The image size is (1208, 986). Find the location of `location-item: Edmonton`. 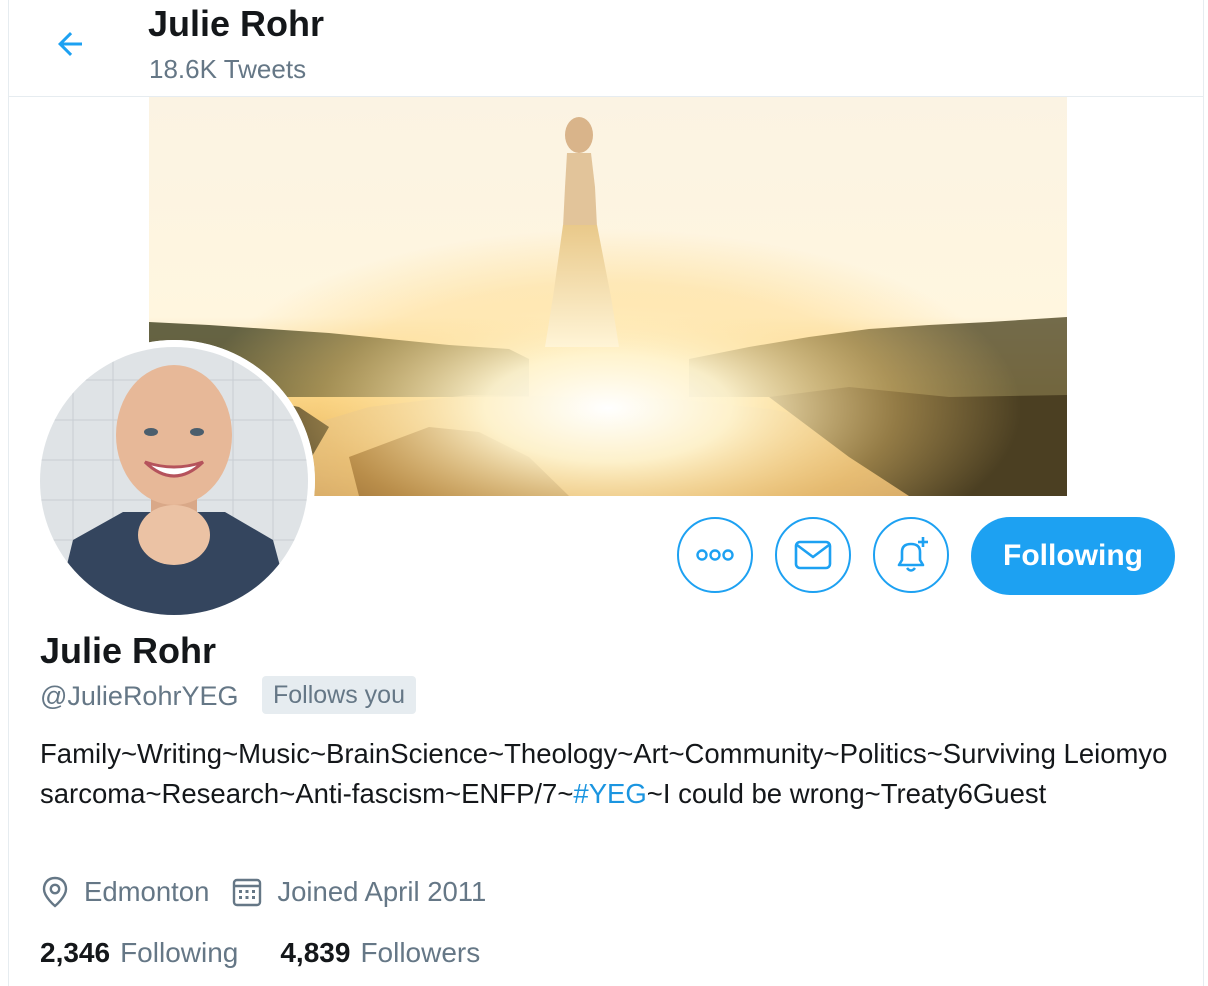

location-item: Edmonton is located at coordinates (124, 892).